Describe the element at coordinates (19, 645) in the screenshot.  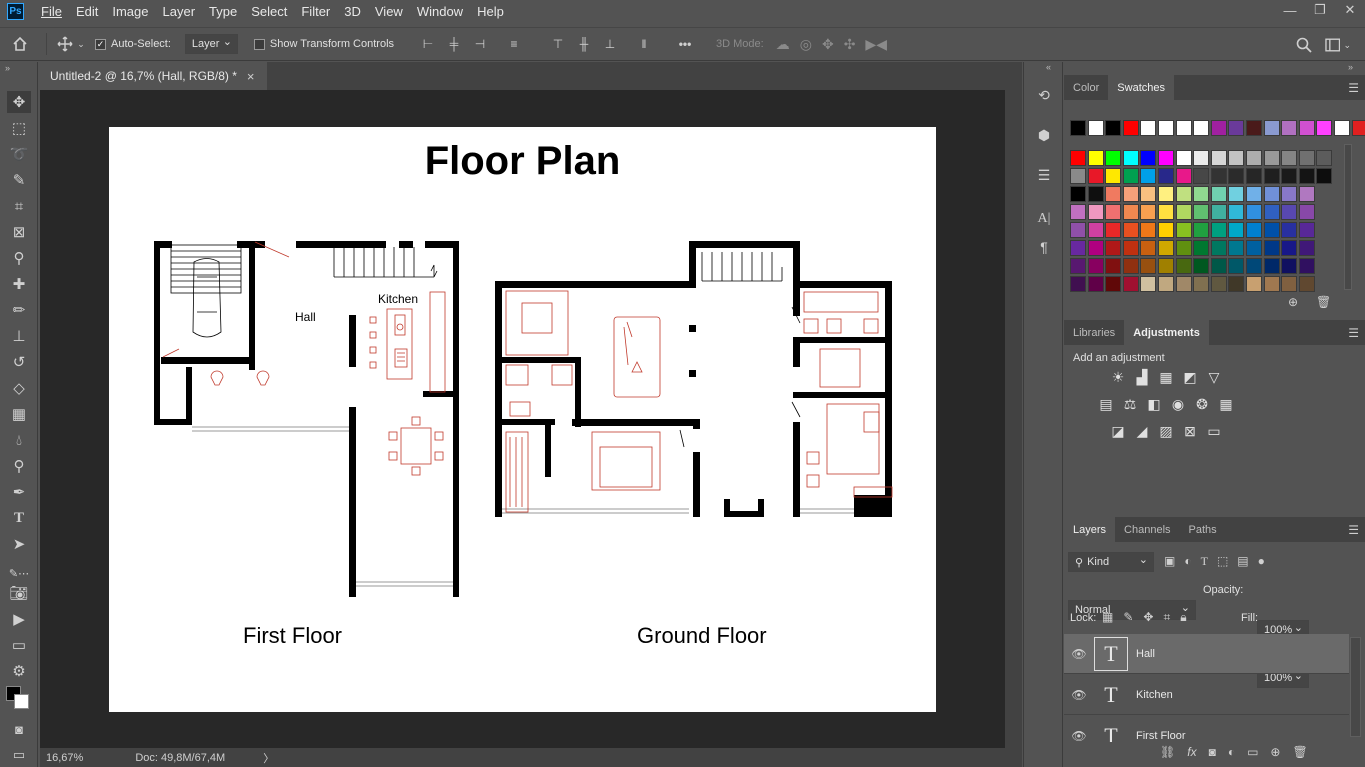
I see `screen-mode-icon: ▭` at that location.